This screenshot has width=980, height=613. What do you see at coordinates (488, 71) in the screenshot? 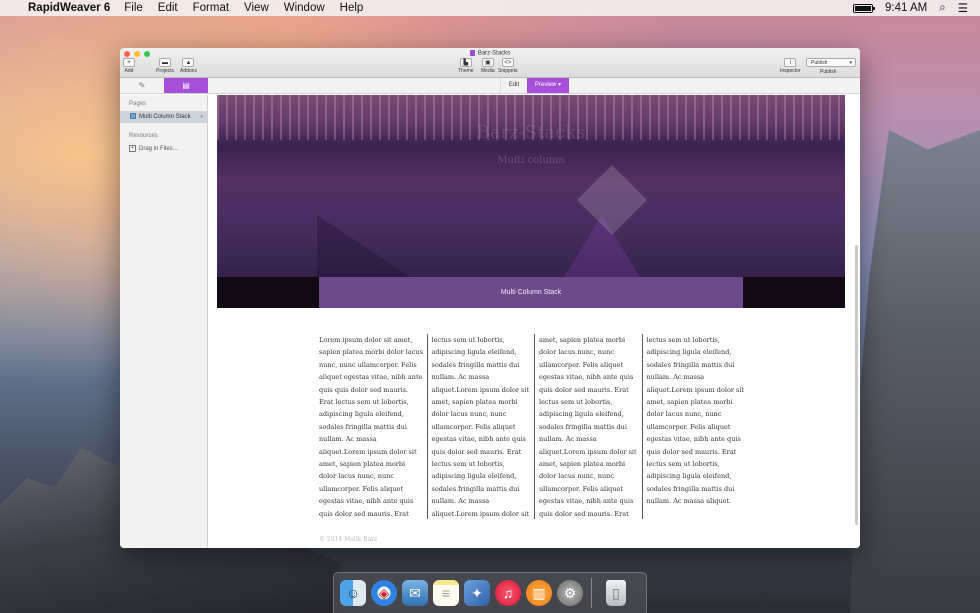
I see `media-label: Media` at bounding box center [488, 71].